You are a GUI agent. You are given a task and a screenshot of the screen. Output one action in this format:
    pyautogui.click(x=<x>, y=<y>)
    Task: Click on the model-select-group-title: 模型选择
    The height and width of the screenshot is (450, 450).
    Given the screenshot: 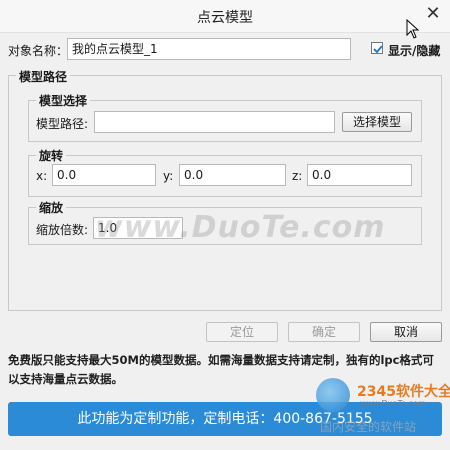 What is the action you would take?
    pyautogui.click(x=63, y=100)
    